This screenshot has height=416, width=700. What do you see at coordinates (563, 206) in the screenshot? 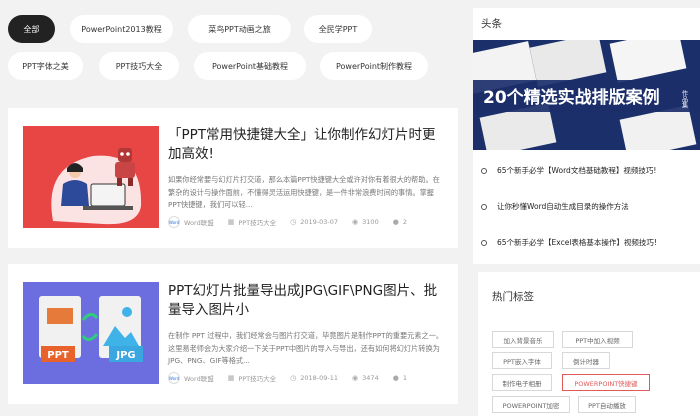
I see `headline-link: 让你秒懂Word自动生成目录的操作方法` at bounding box center [563, 206].